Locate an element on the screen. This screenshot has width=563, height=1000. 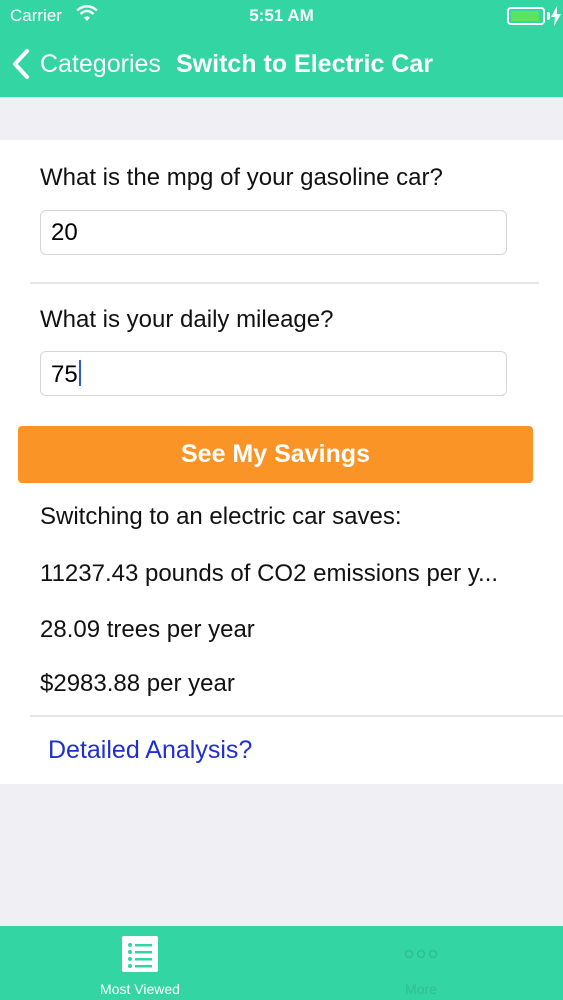
text-cursor is located at coordinates (79, 373).